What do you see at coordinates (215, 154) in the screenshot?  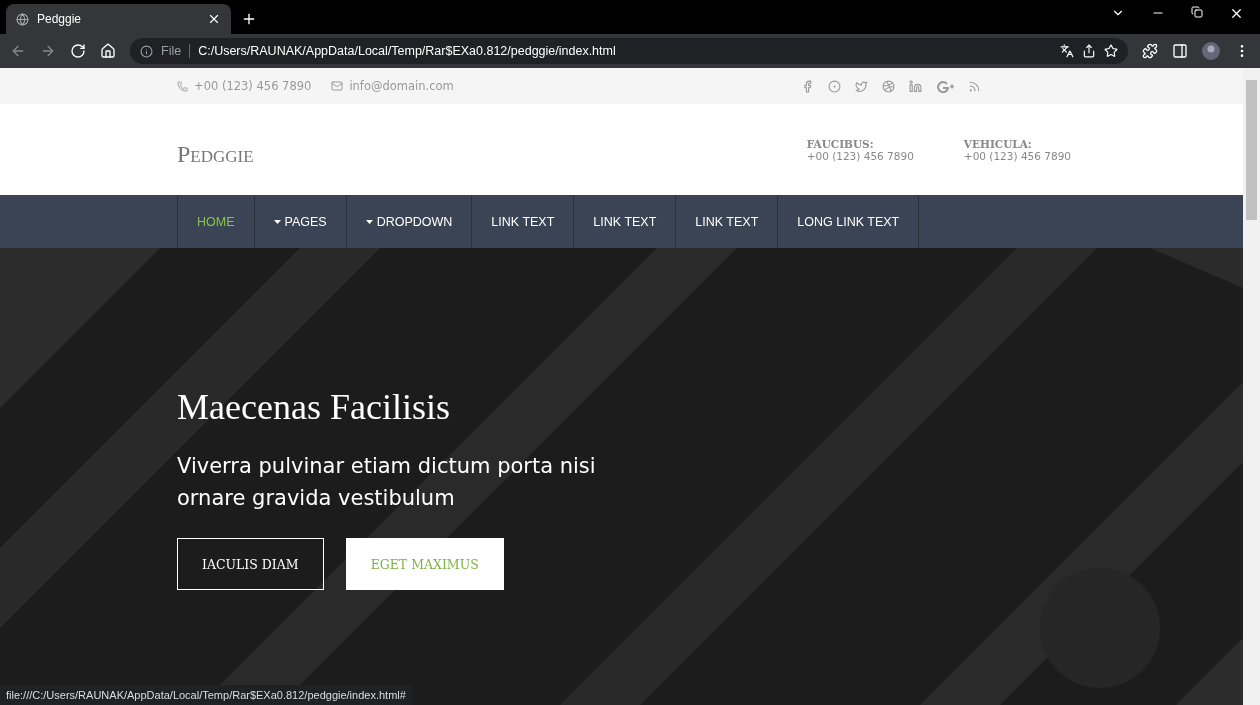 I see `site-logo: Pedggie` at bounding box center [215, 154].